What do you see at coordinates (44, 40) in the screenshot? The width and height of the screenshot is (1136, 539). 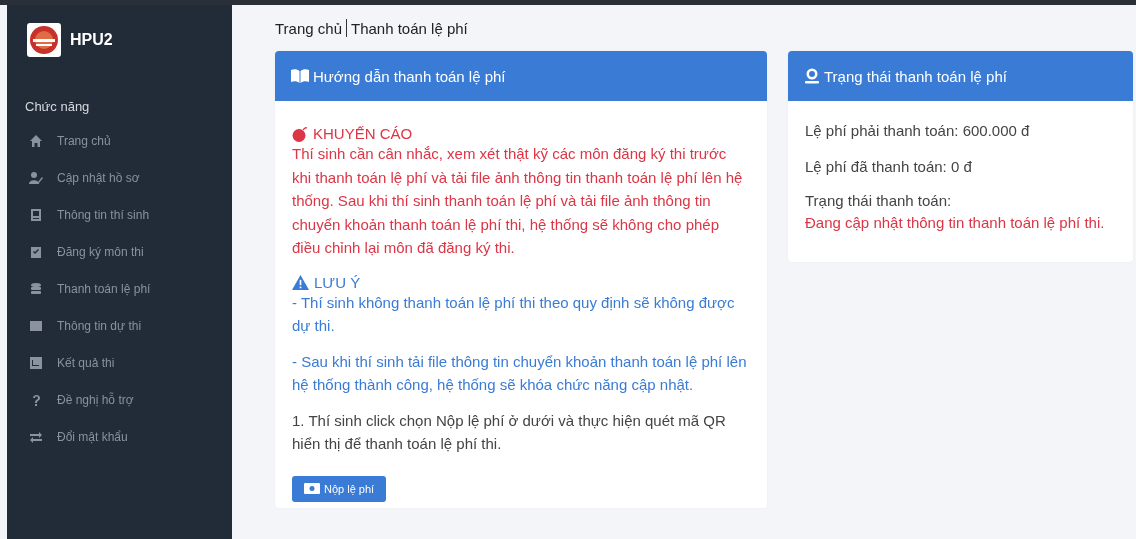 I see `logo-icon` at bounding box center [44, 40].